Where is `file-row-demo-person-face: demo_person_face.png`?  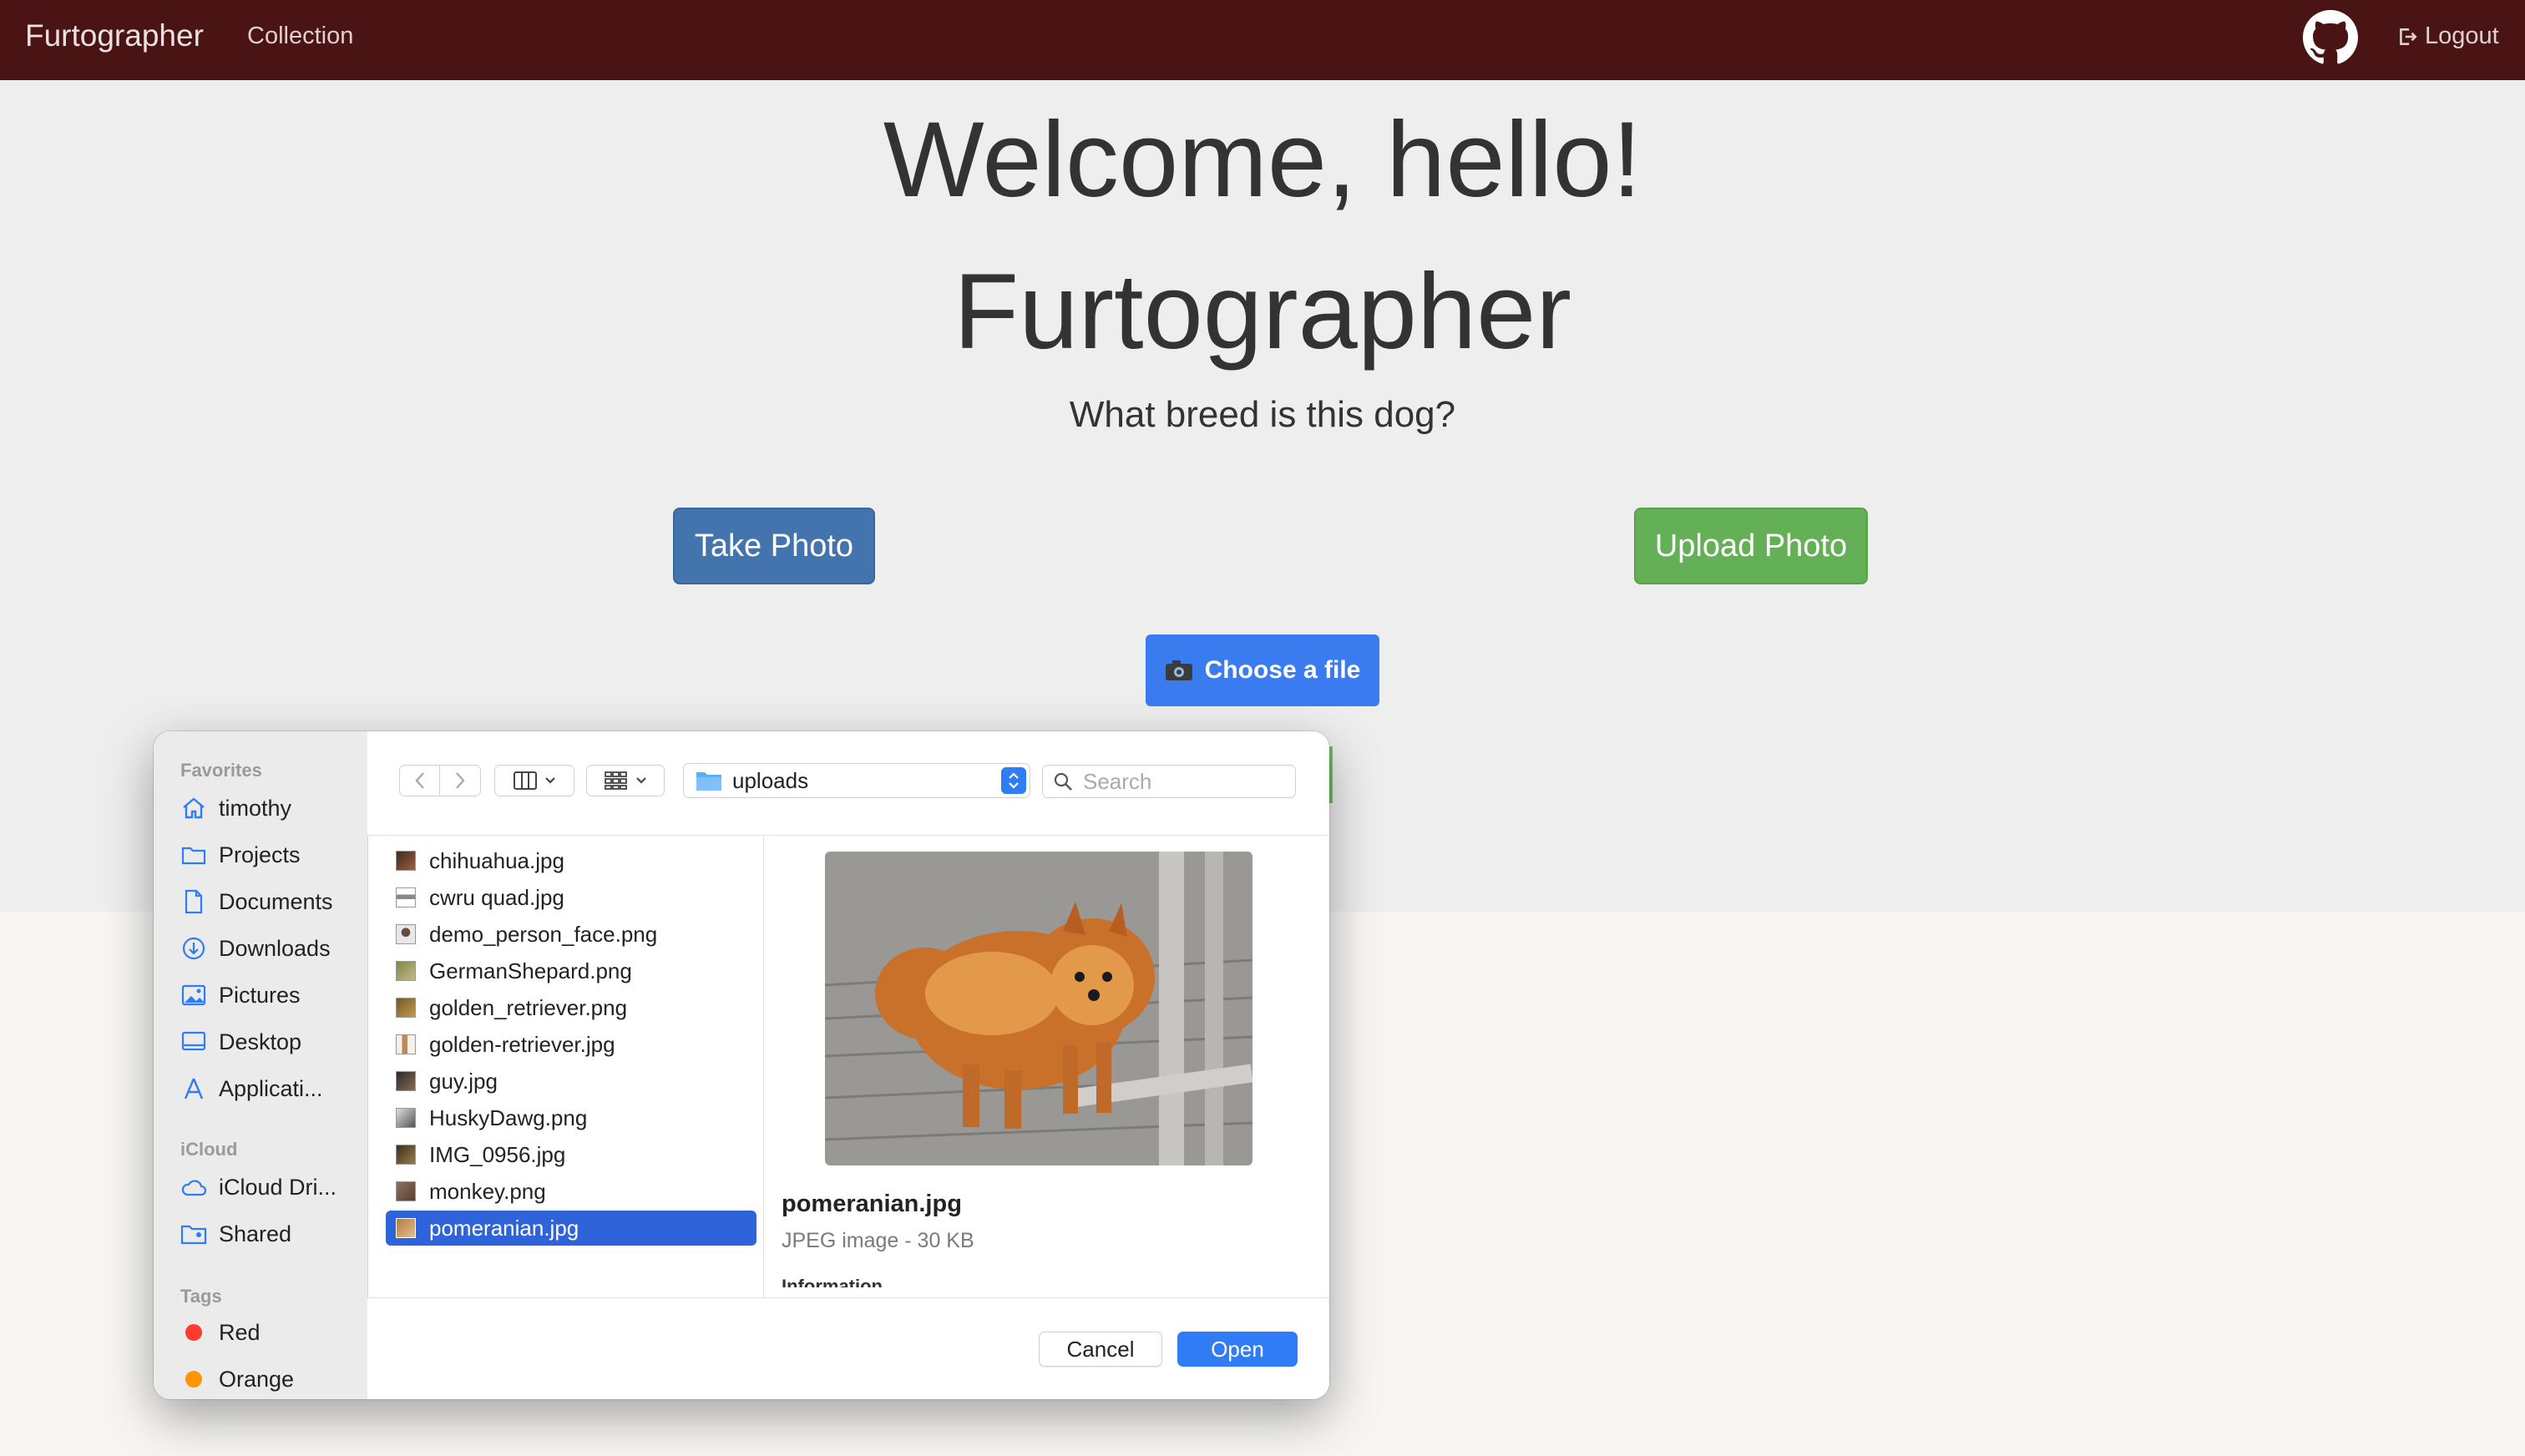
file-row-demo-person-face: demo_person_face.png is located at coordinates (571, 934).